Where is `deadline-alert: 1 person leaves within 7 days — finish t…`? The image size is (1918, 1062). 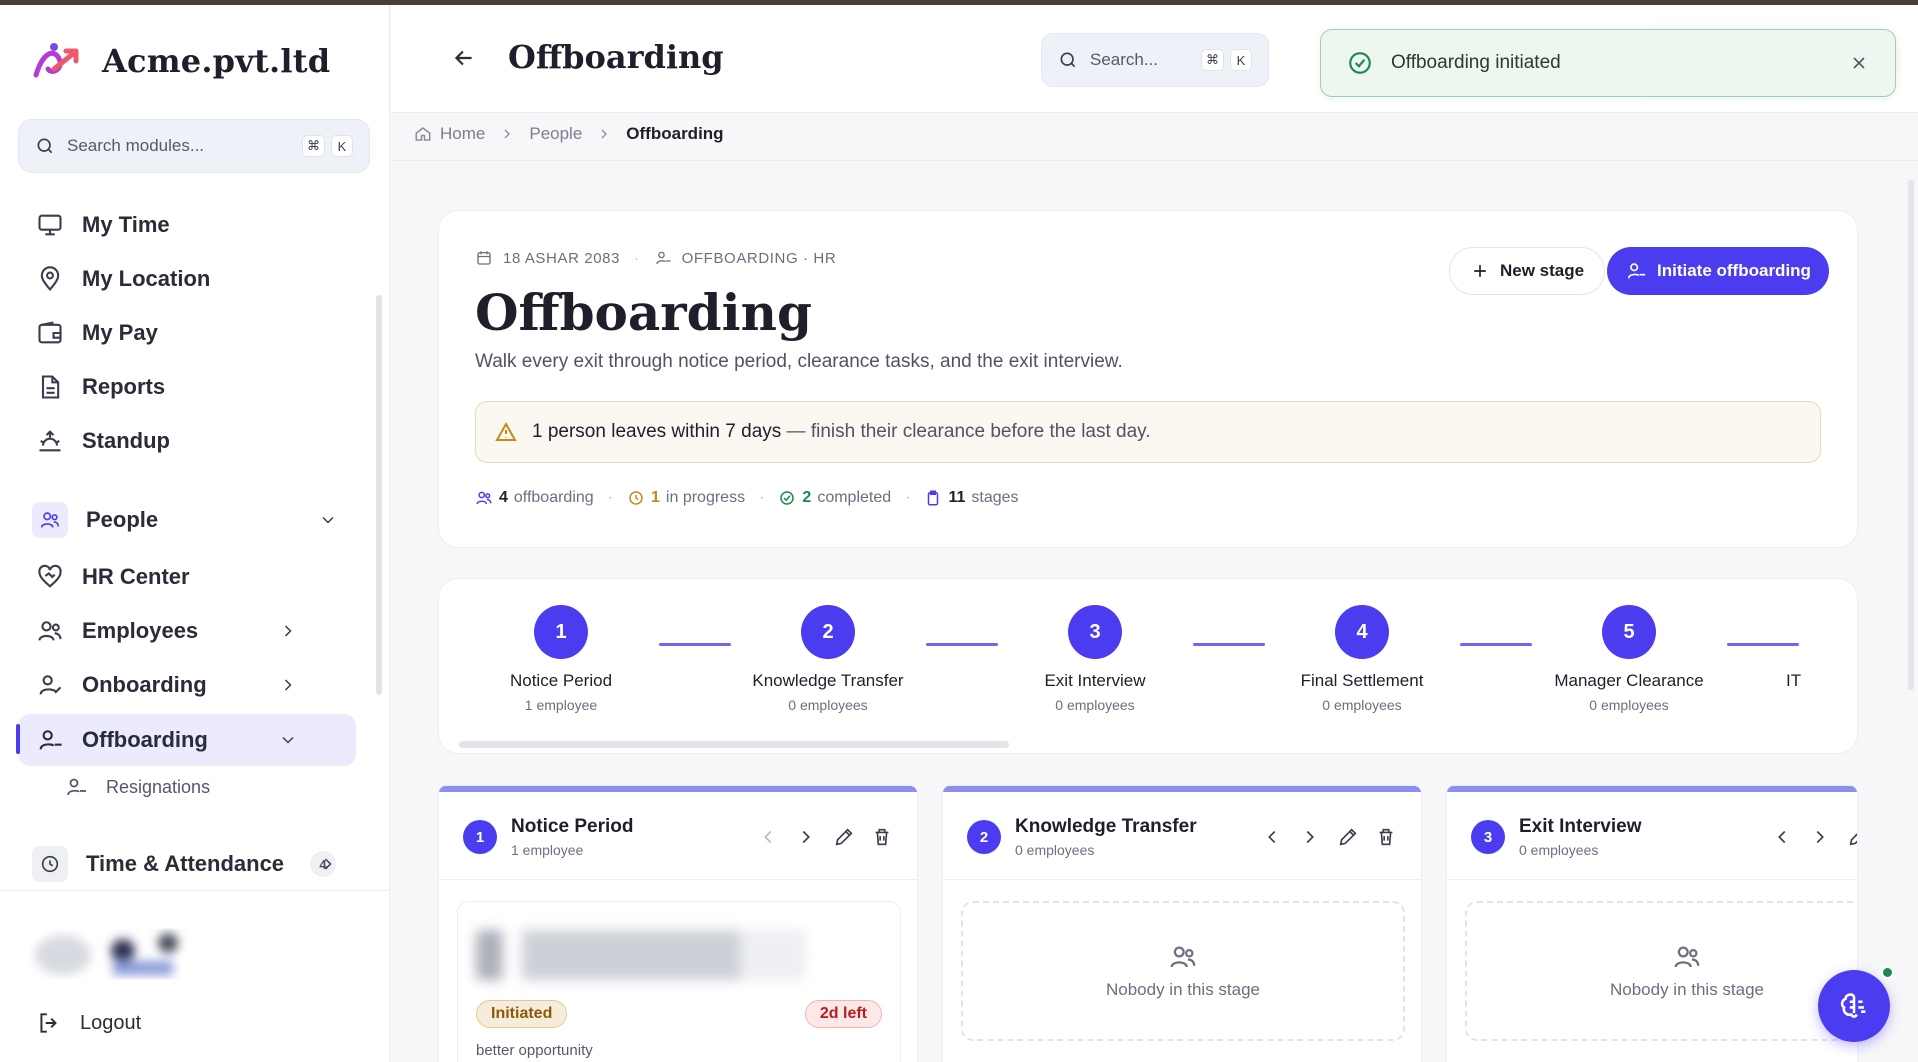 deadline-alert: 1 person leaves within 7 days — finish t… is located at coordinates (1148, 432).